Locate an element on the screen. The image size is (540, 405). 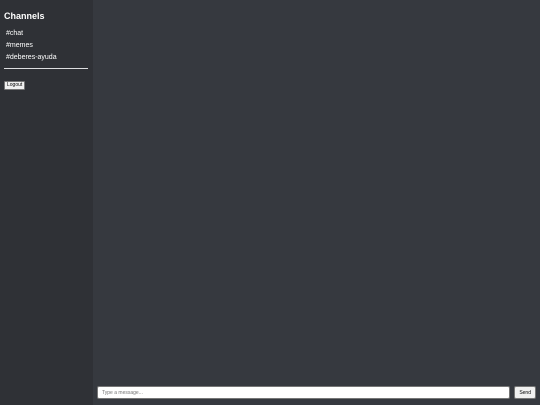
sidebar-title: Channels is located at coordinates (24, 16).